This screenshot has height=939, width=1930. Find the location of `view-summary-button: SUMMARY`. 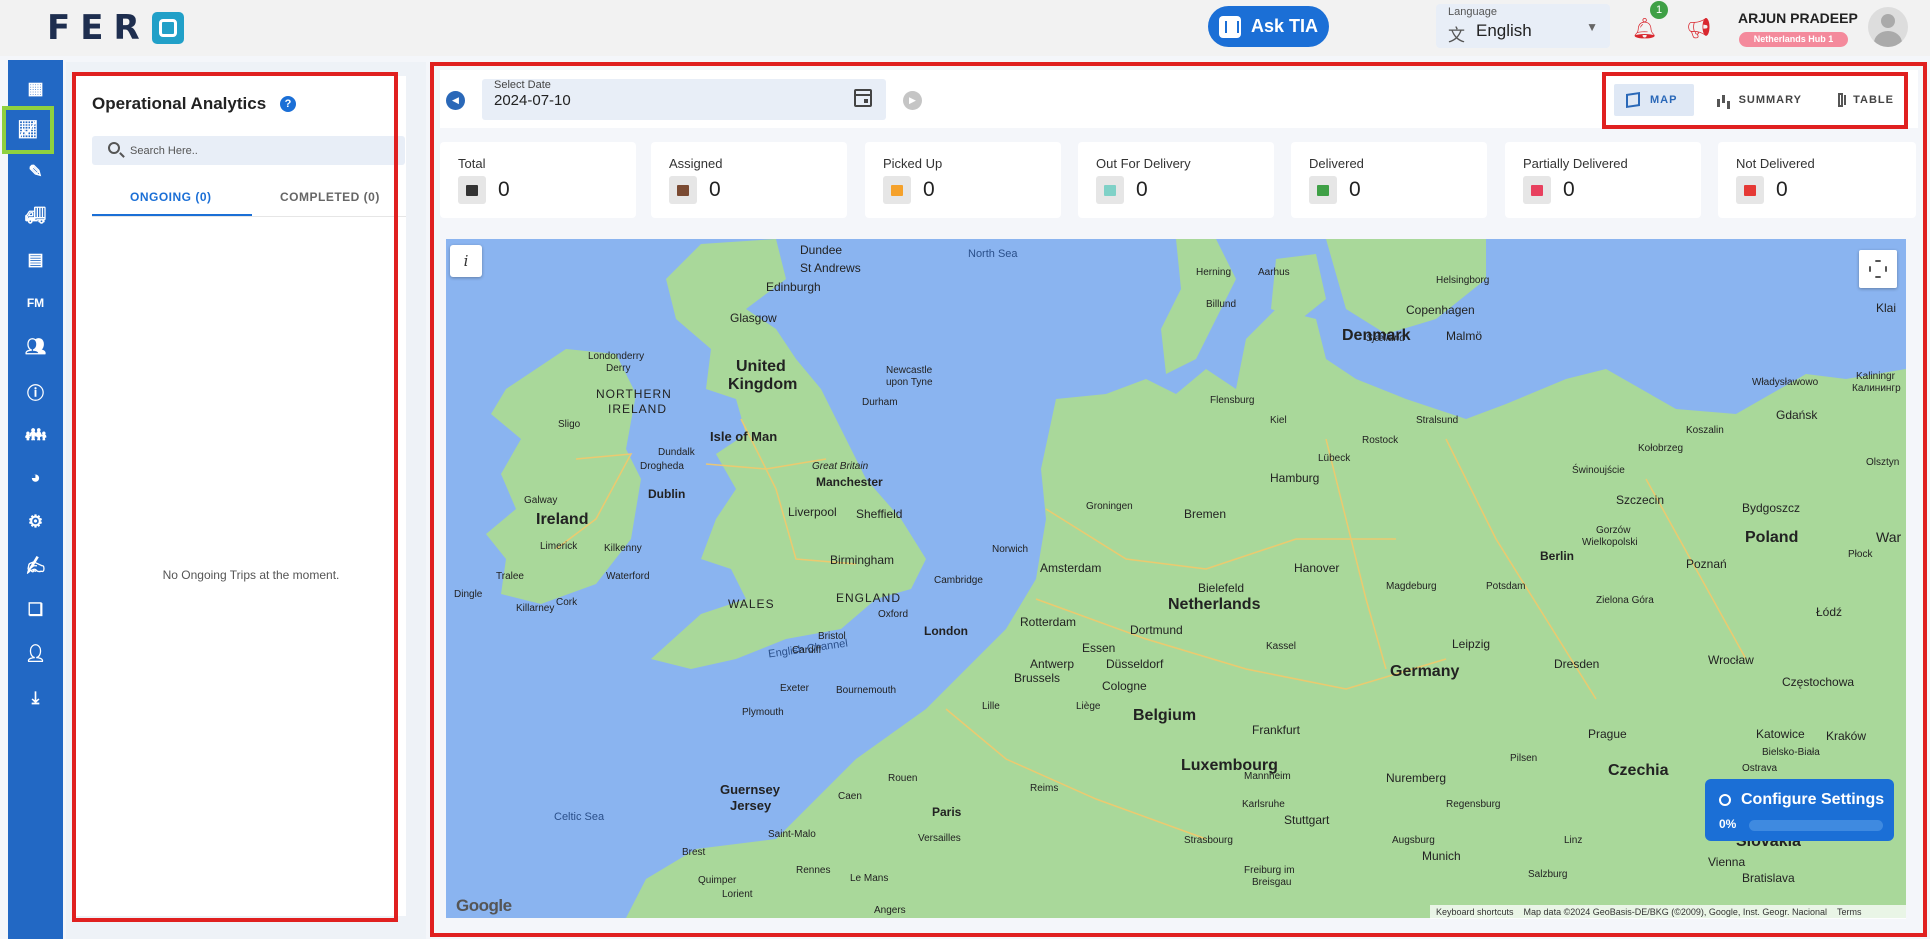

view-summary-button: SUMMARY is located at coordinates (1759, 100).